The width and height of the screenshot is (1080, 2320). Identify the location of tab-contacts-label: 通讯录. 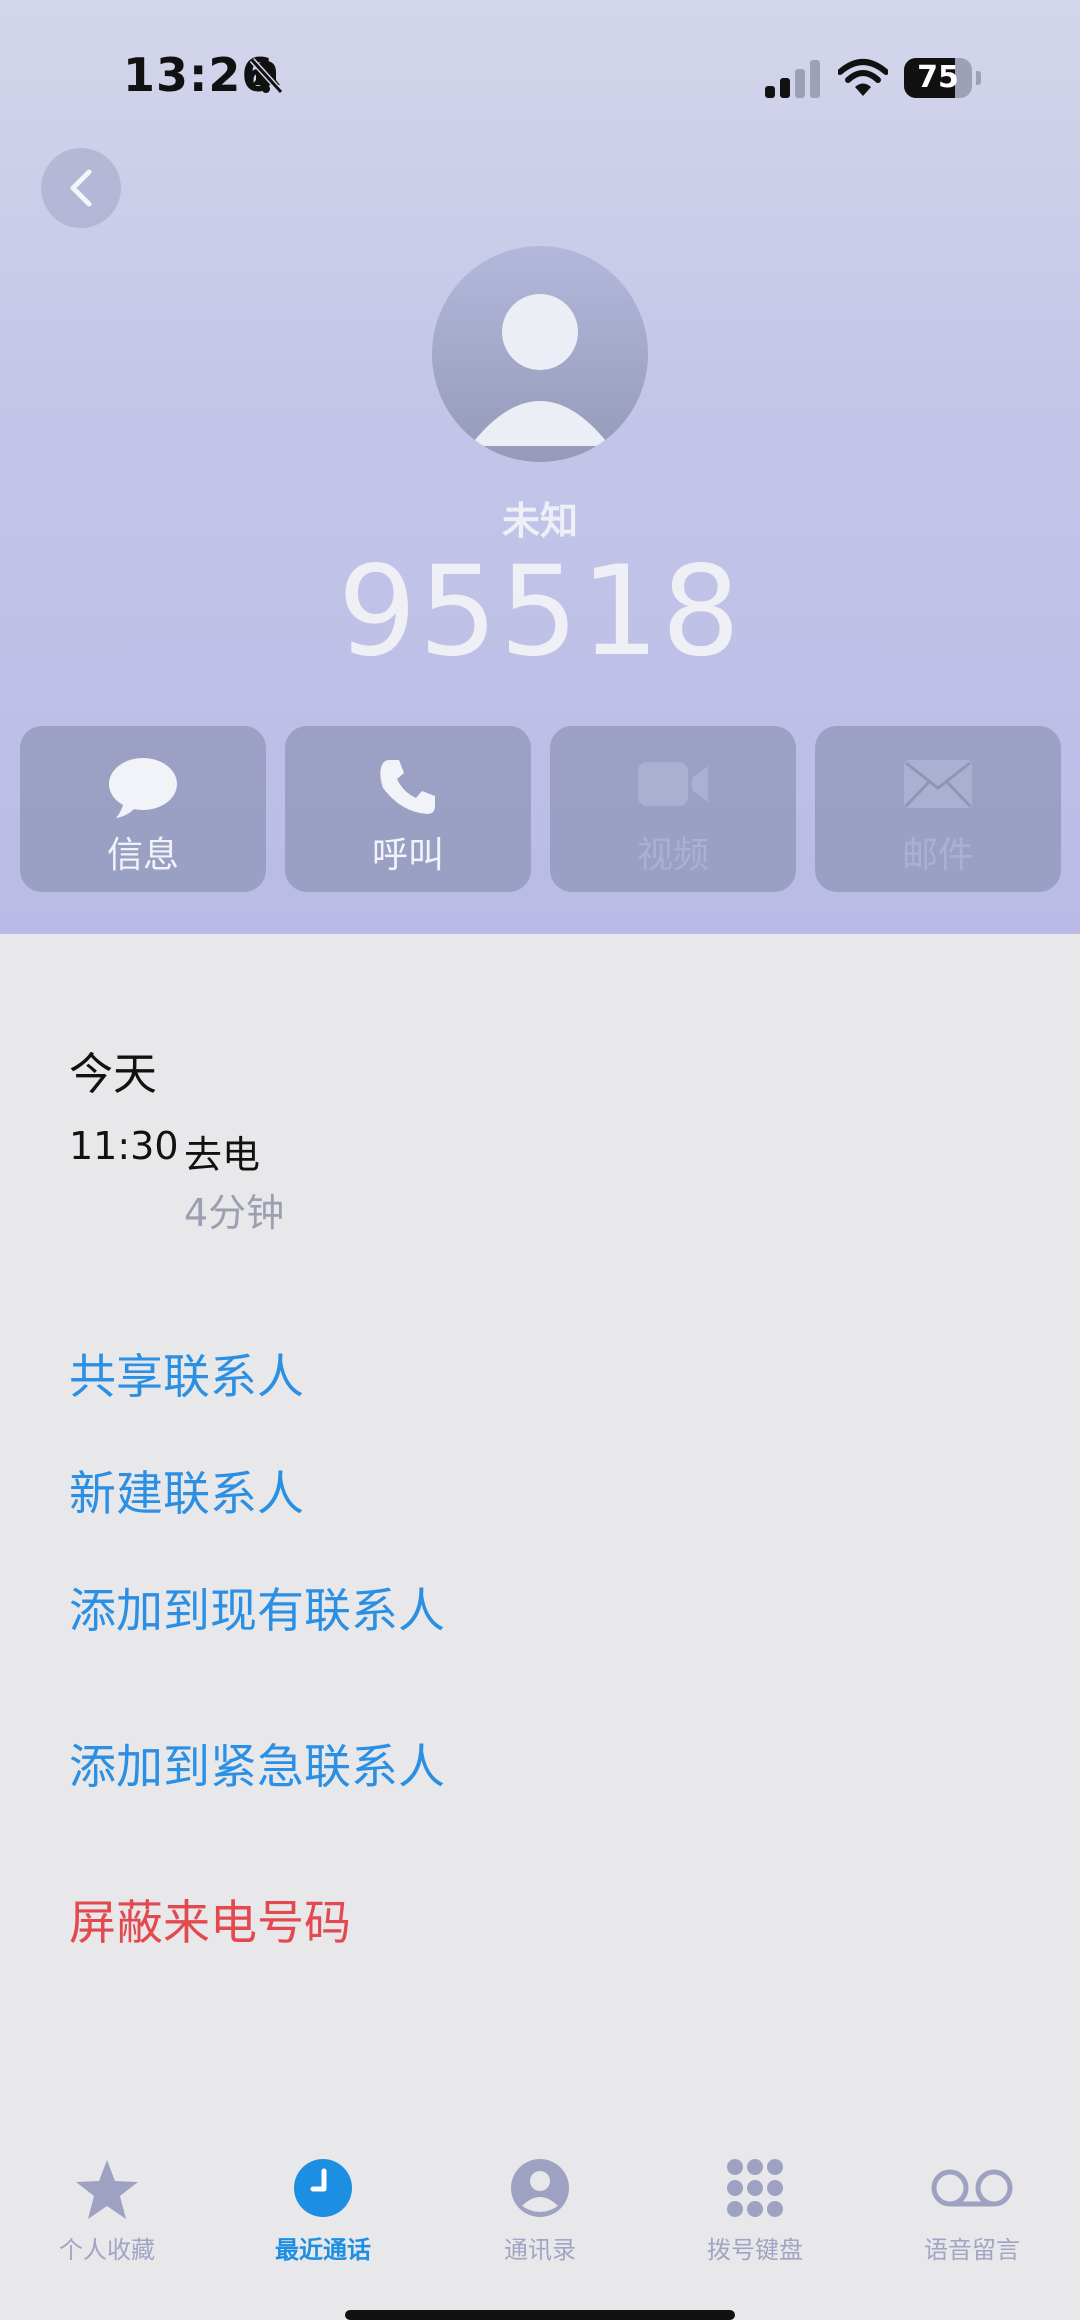
(540, 2250).